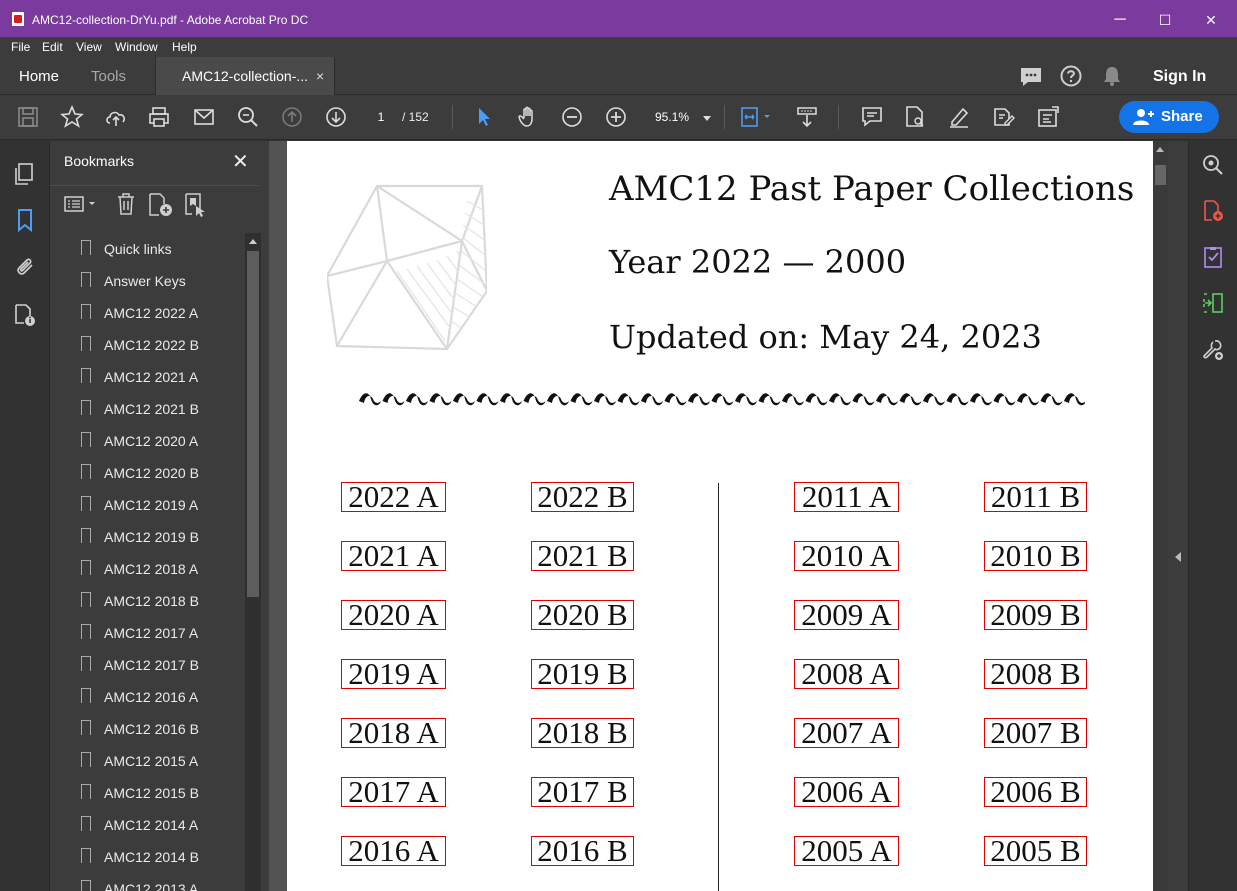 The width and height of the screenshot is (1237, 891). Describe the element at coordinates (1003, 117) in the screenshot. I see `edit-document-icon` at that location.